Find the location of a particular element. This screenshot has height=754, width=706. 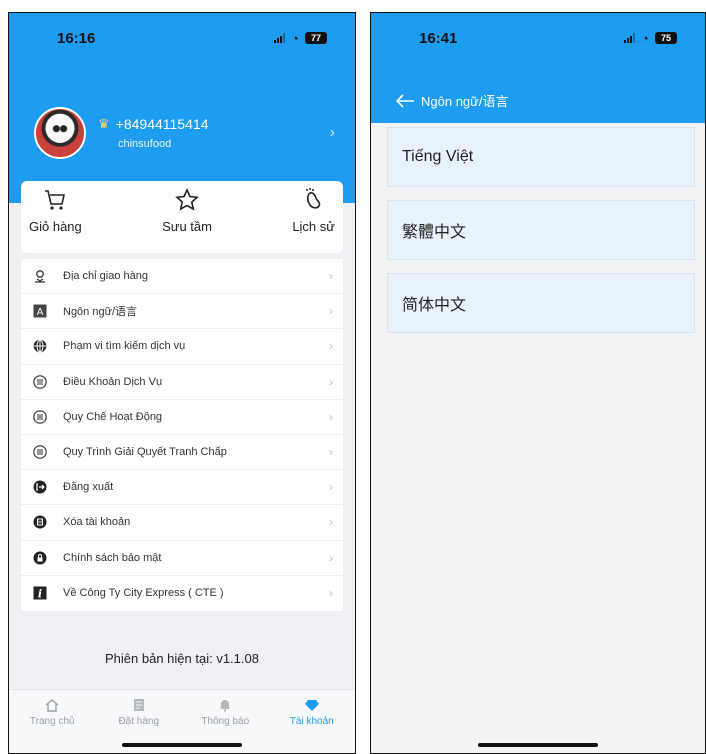

language-option-simplified-chinese: 简体中文 is located at coordinates (541, 303).